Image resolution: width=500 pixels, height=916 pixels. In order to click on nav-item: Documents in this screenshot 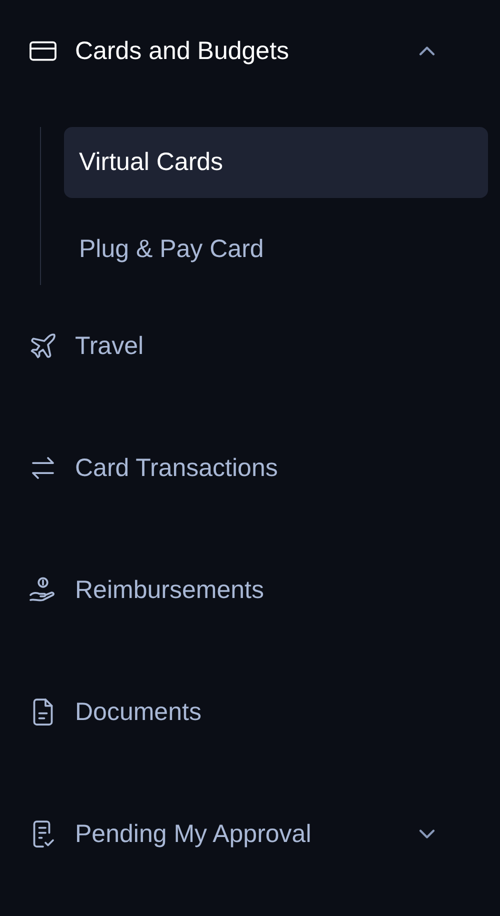, I will do `click(250, 712)`.